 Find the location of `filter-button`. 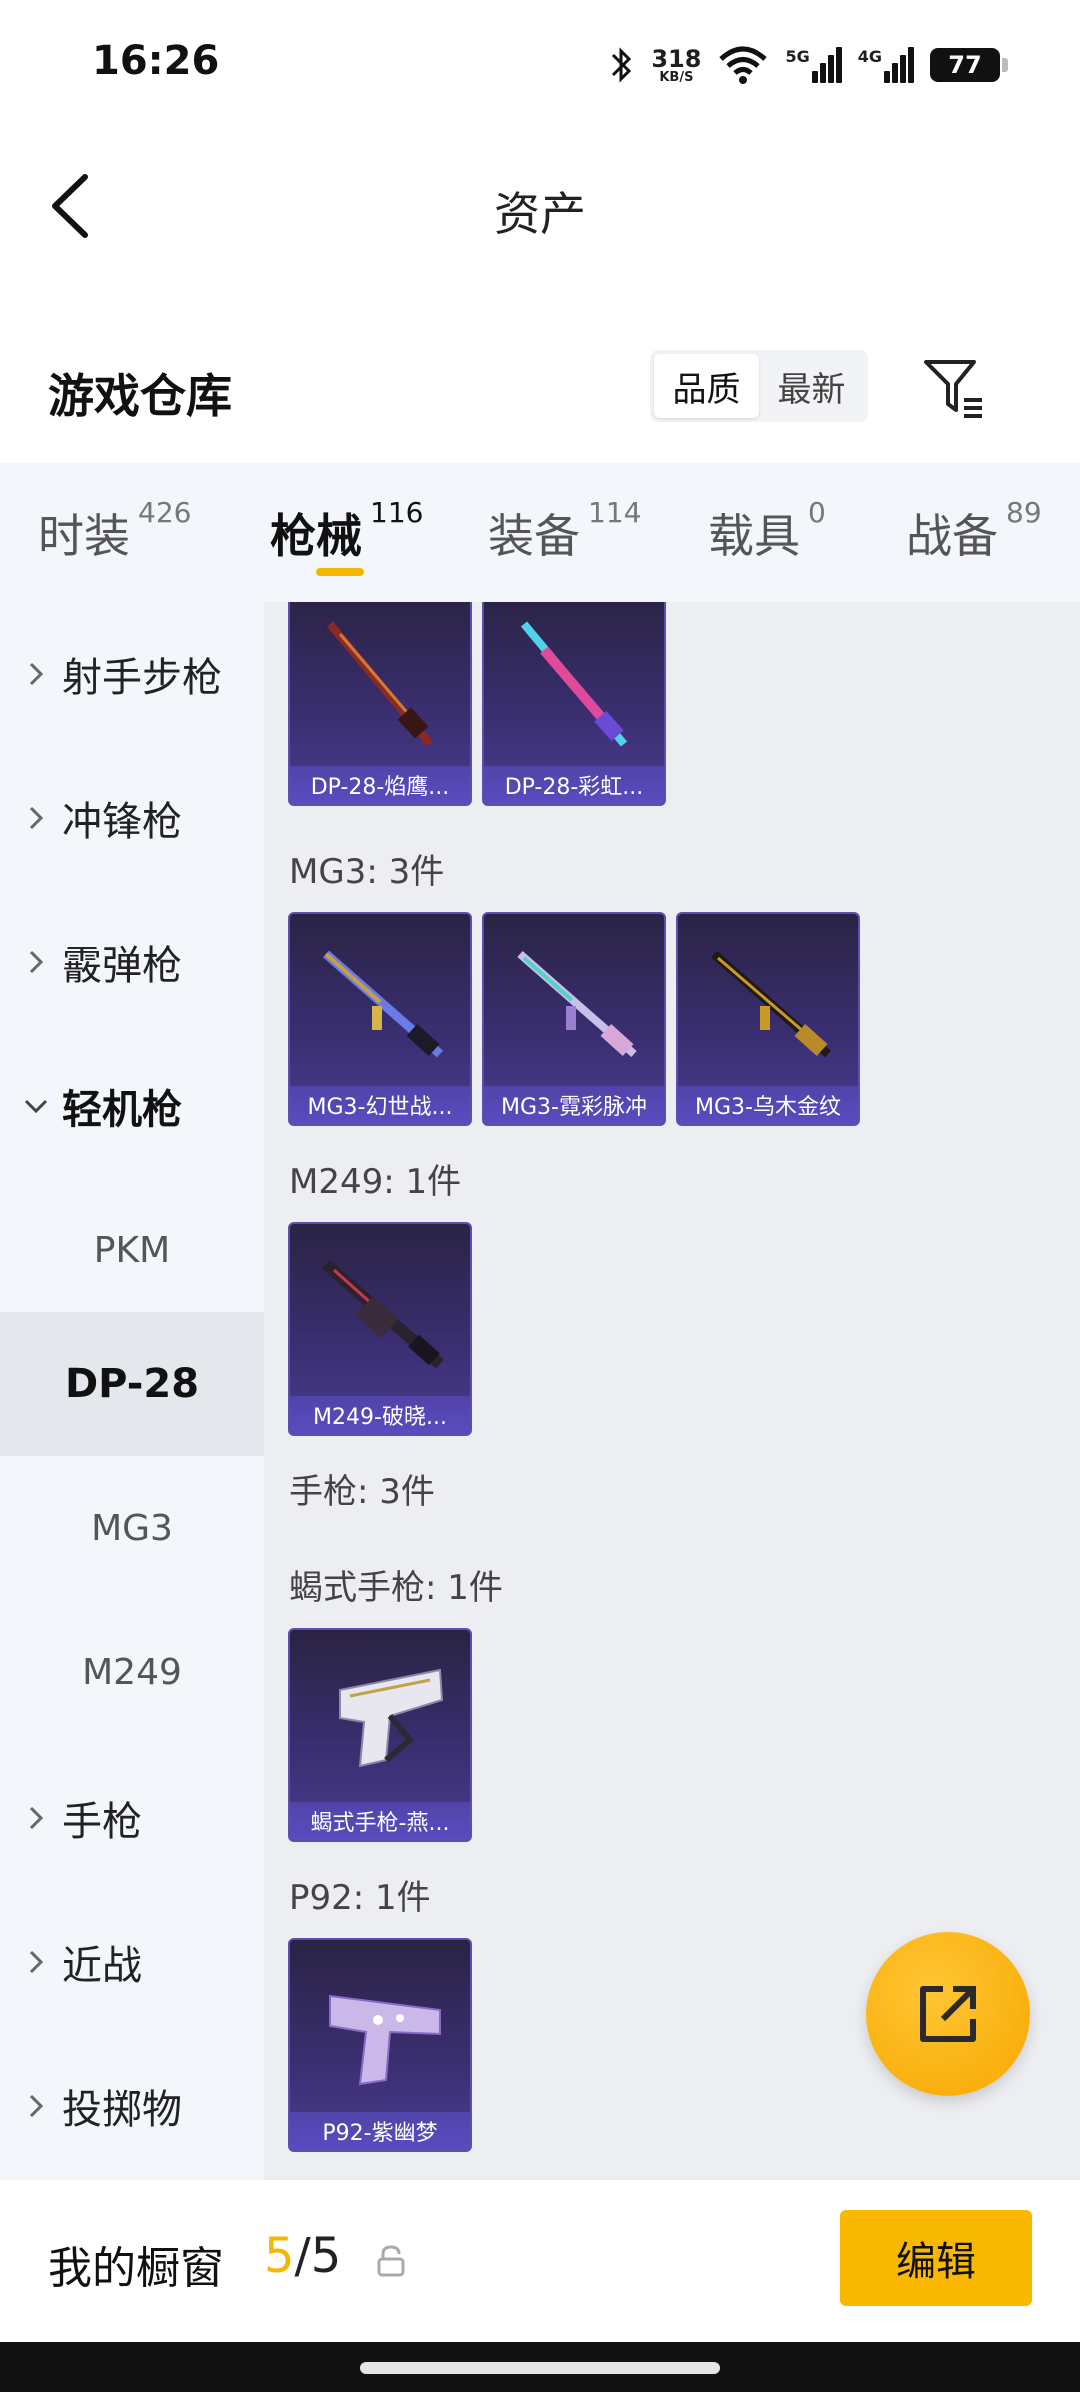

filter-button is located at coordinates (953, 387).